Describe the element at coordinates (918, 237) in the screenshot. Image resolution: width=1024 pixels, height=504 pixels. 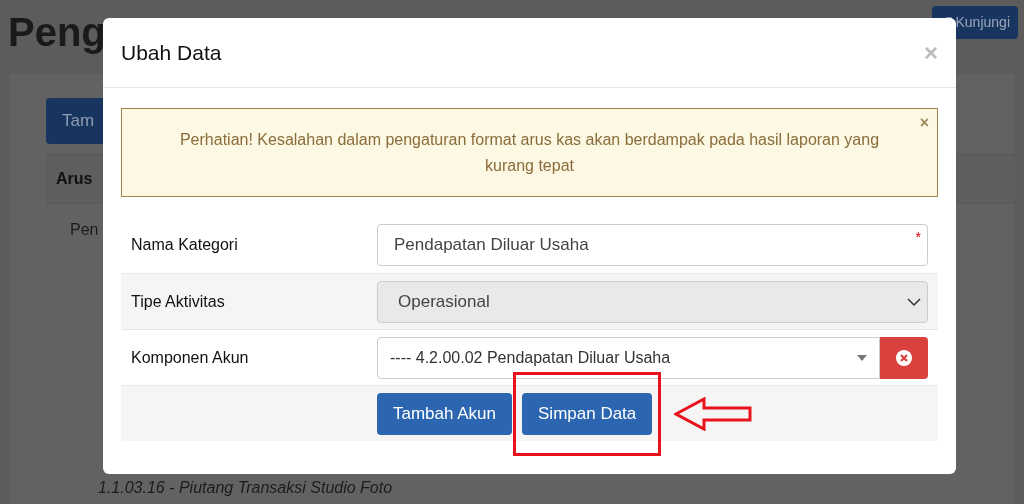
I see `required-mark: *` at that location.